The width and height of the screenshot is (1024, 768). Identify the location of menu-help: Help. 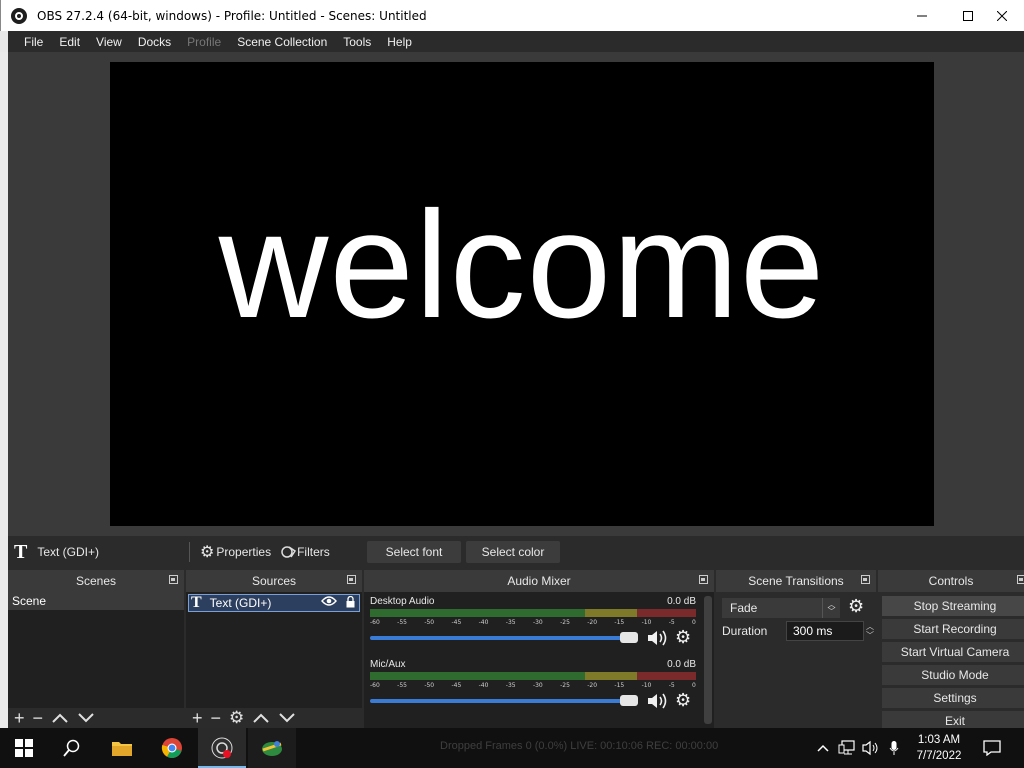
(399, 42).